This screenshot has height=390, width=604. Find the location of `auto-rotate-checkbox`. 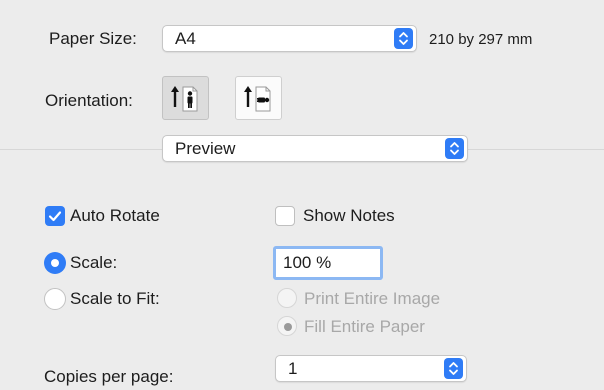

auto-rotate-checkbox is located at coordinates (55, 216).